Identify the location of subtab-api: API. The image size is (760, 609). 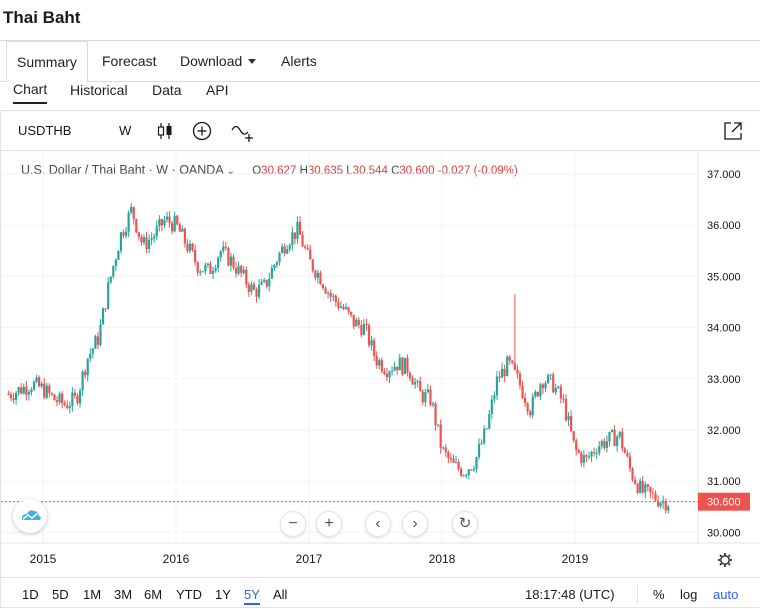
(217, 90).